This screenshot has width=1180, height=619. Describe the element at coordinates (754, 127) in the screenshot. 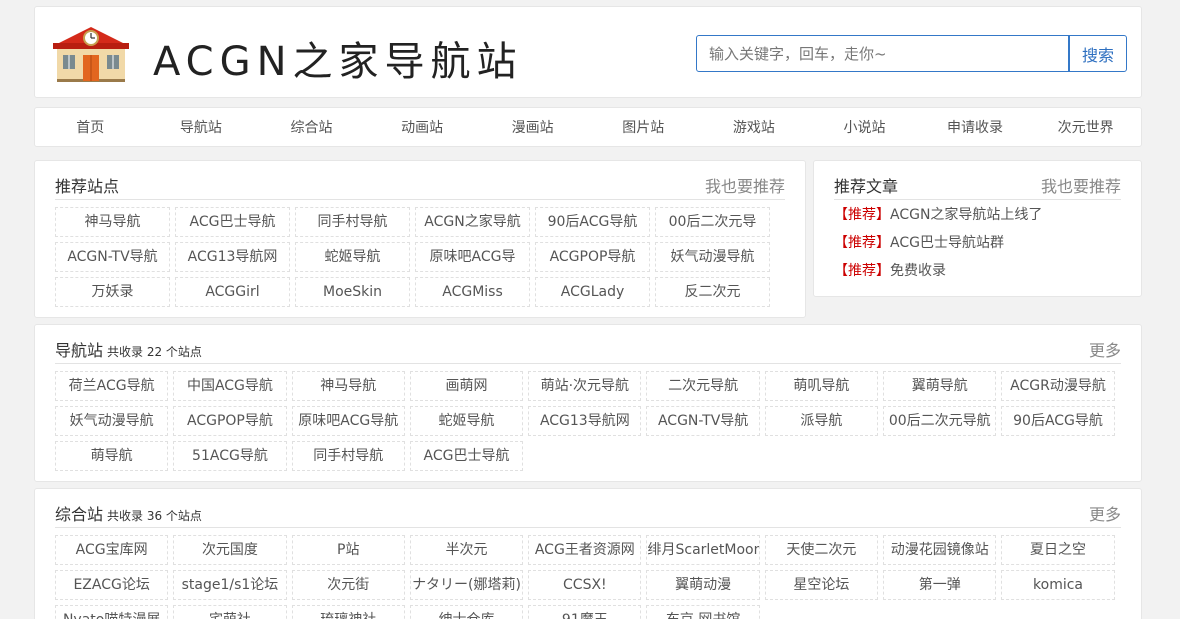

I see `nav-item: 游戏站` at that location.